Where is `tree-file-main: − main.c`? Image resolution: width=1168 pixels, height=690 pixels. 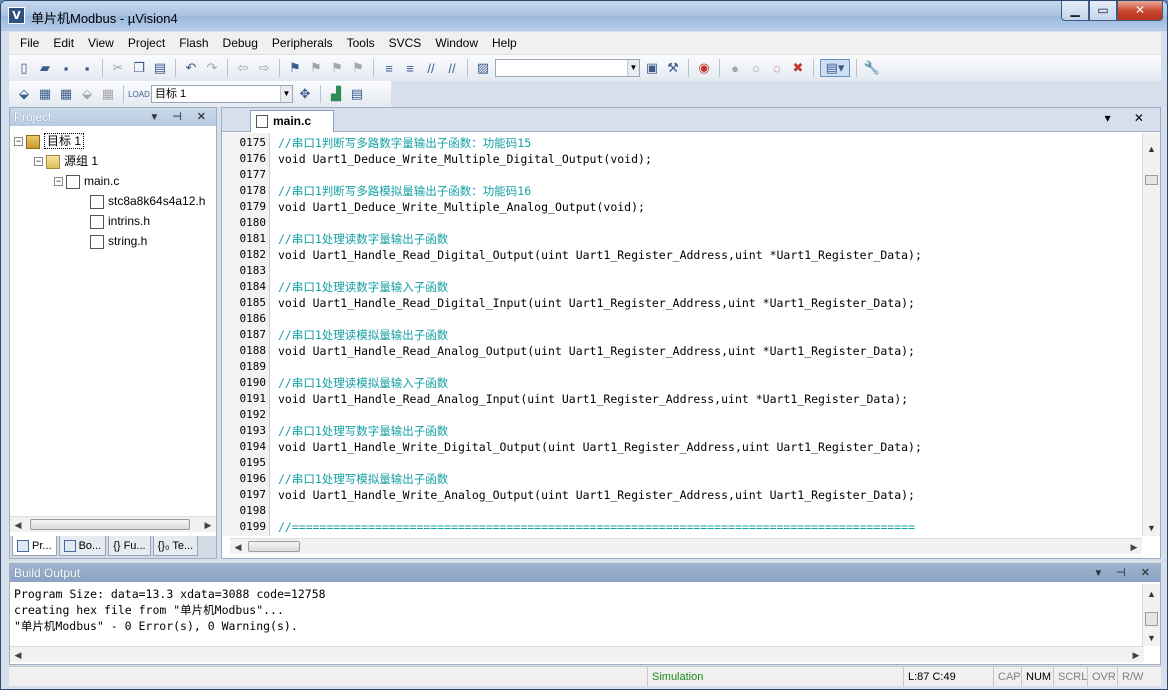 tree-file-main: − main.c is located at coordinates (86, 181).